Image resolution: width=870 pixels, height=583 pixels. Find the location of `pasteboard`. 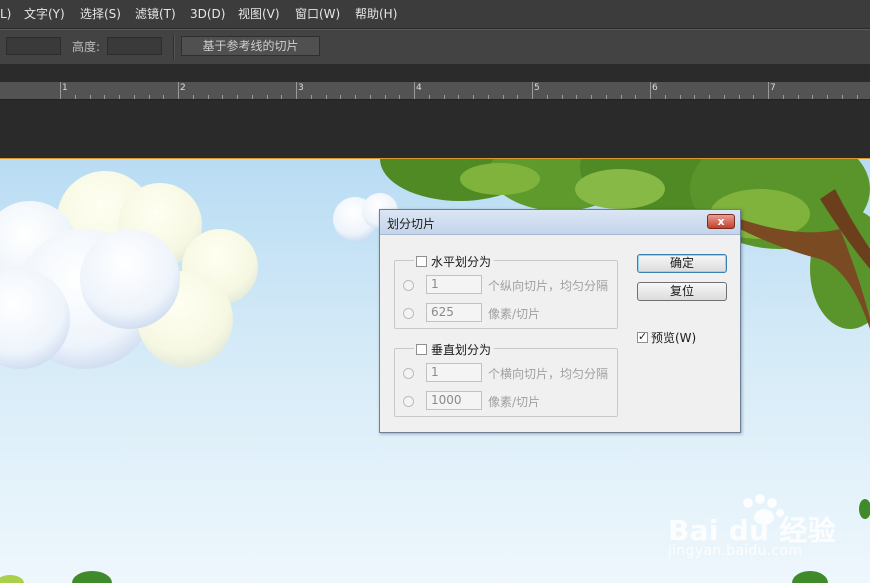

pasteboard is located at coordinates (435, 129).